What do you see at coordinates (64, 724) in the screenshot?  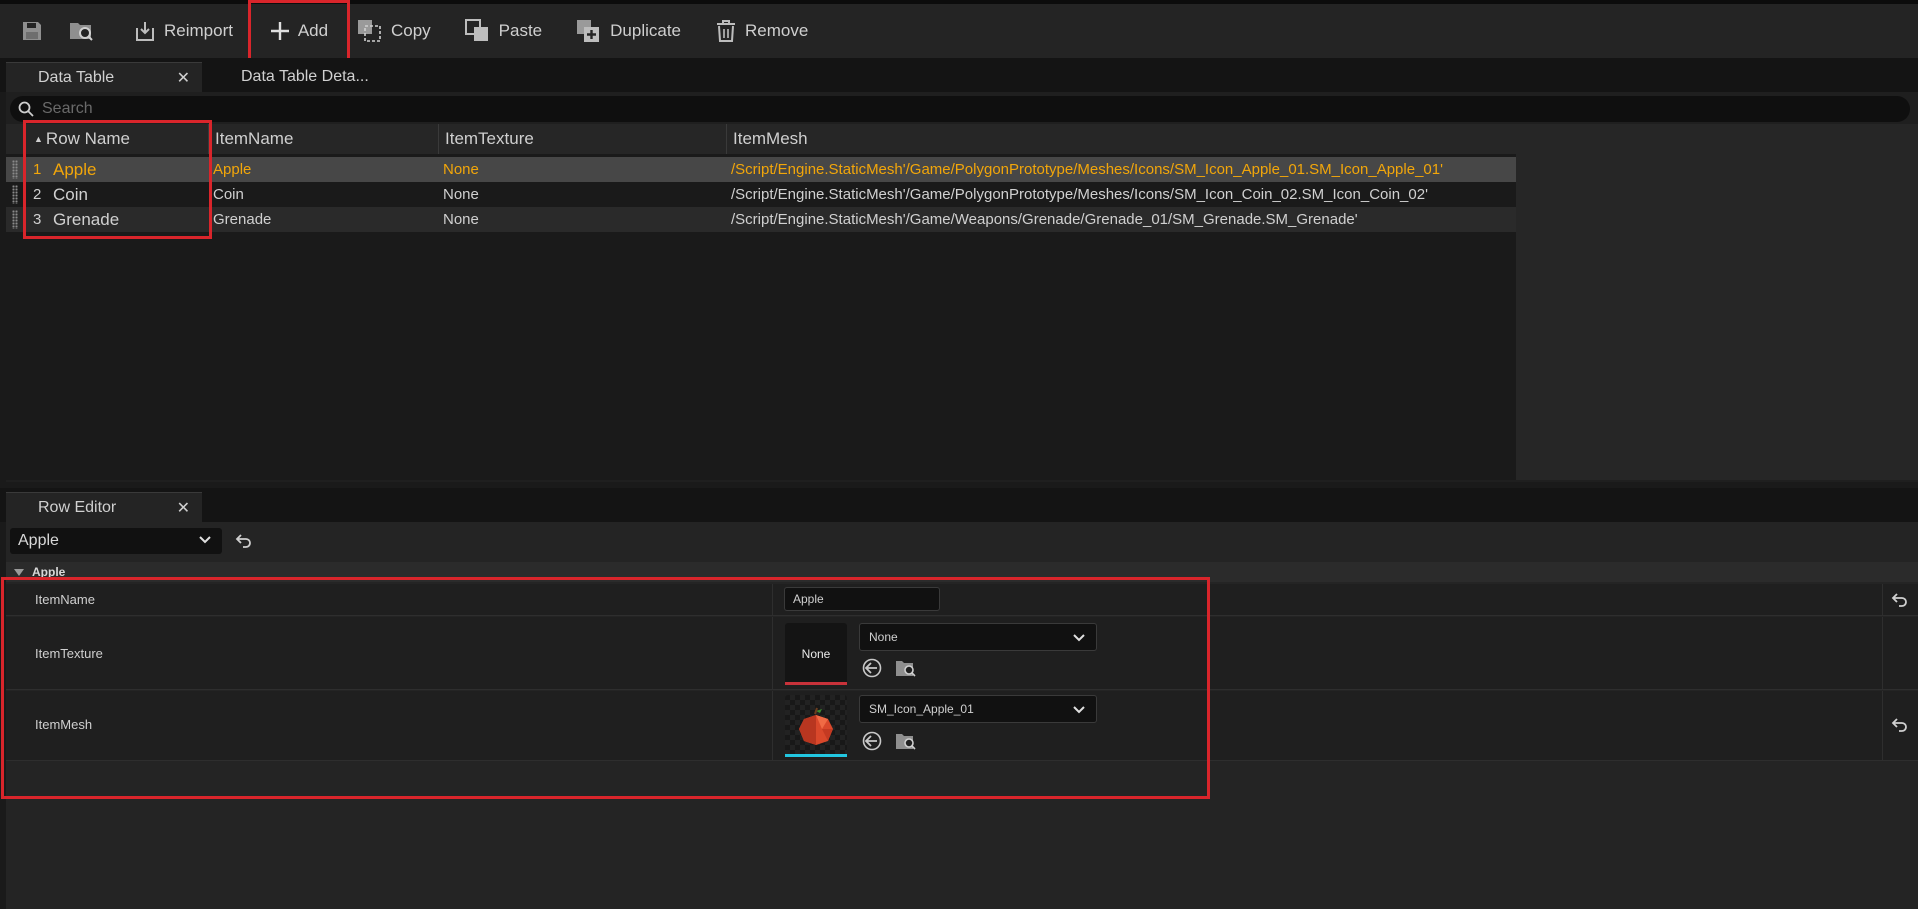 I see `property-label: ItemMesh` at bounding box center [64, 724].